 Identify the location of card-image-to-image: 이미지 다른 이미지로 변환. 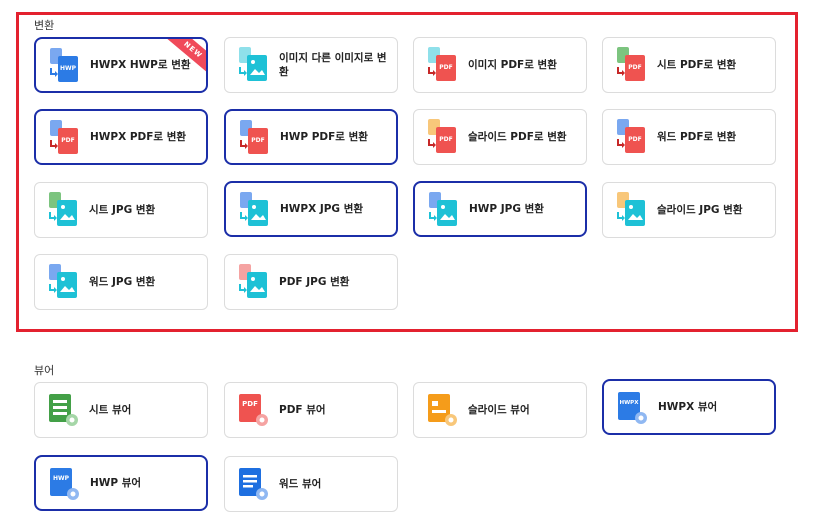
(311, 65).